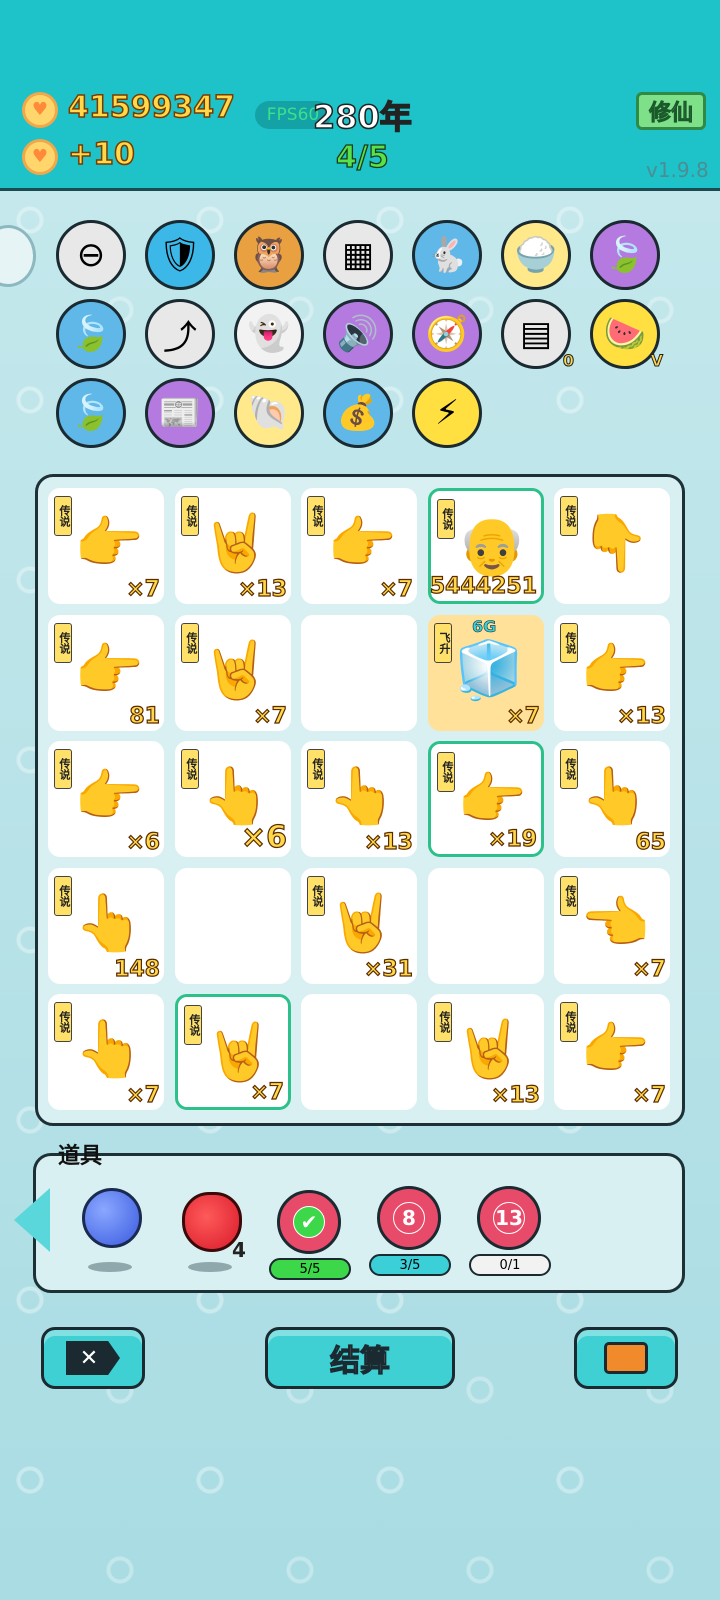 This screenshot has width=720, height=1600. Describe the element at coordinates (651, 842) in the screenshot. I see `piece-count: 65` at that location.